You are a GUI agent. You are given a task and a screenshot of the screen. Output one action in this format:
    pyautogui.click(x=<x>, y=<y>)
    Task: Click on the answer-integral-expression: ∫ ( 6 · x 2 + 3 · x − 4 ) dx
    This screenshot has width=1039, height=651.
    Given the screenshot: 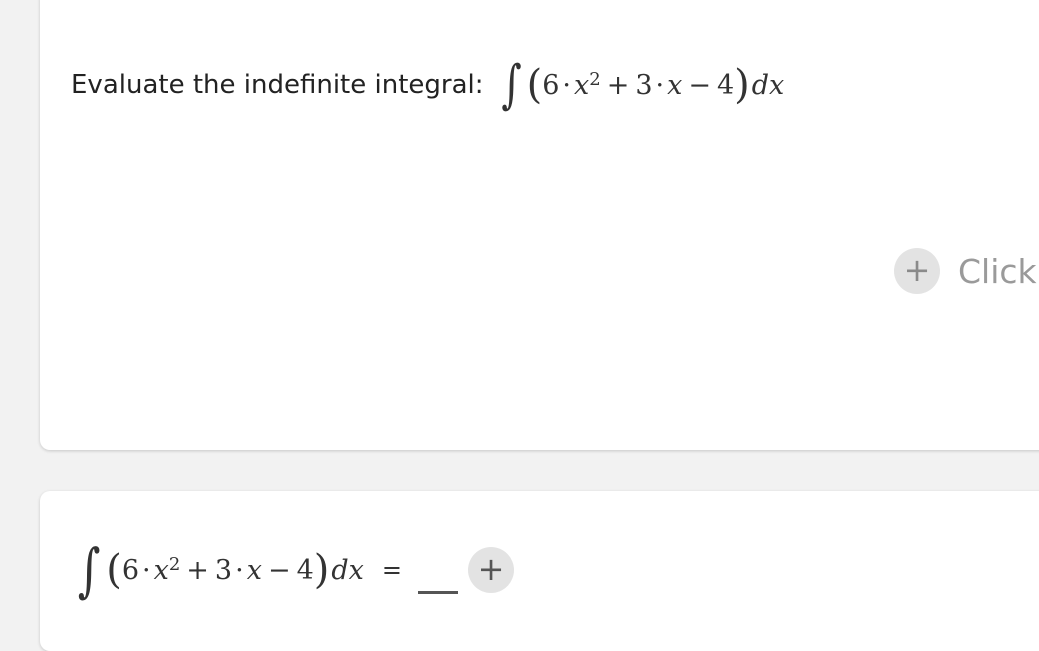 What is the action you would take?
    pyautogui.click(x=219, y=570)
    